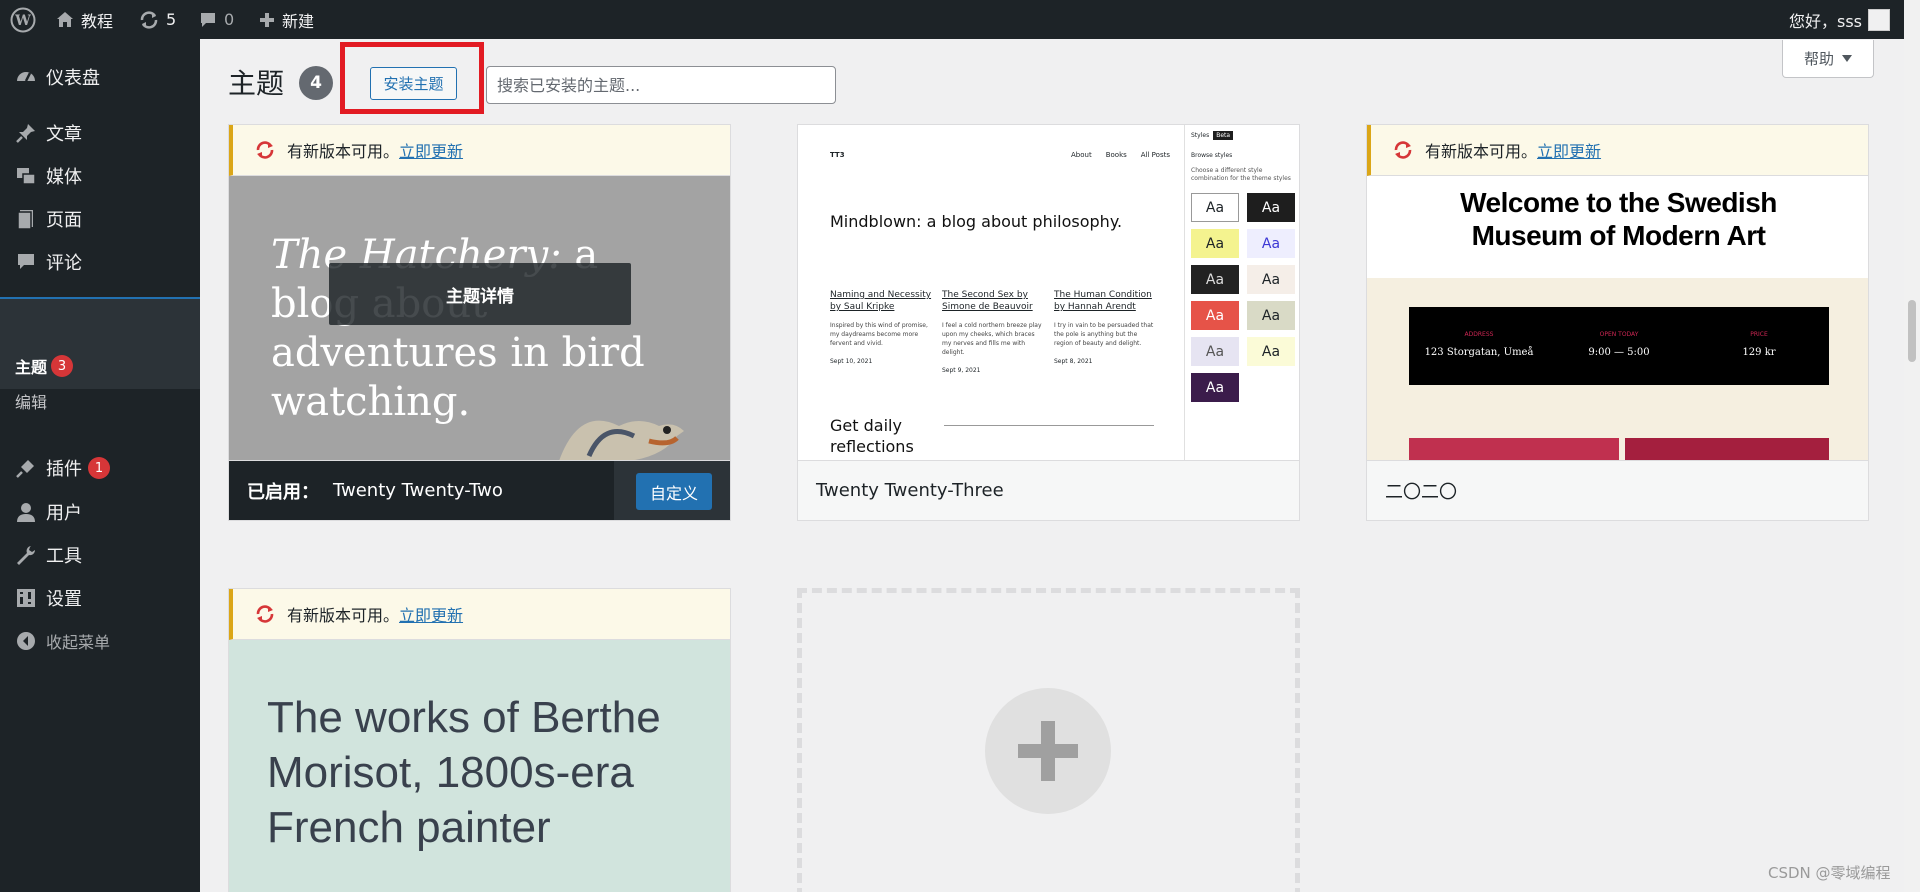 The width and height of the screenshot is (1920, 892). What do you see at coordinates (26, 598) in the screenshot?
I see `settings-icon` at bounding box center [26, 598].